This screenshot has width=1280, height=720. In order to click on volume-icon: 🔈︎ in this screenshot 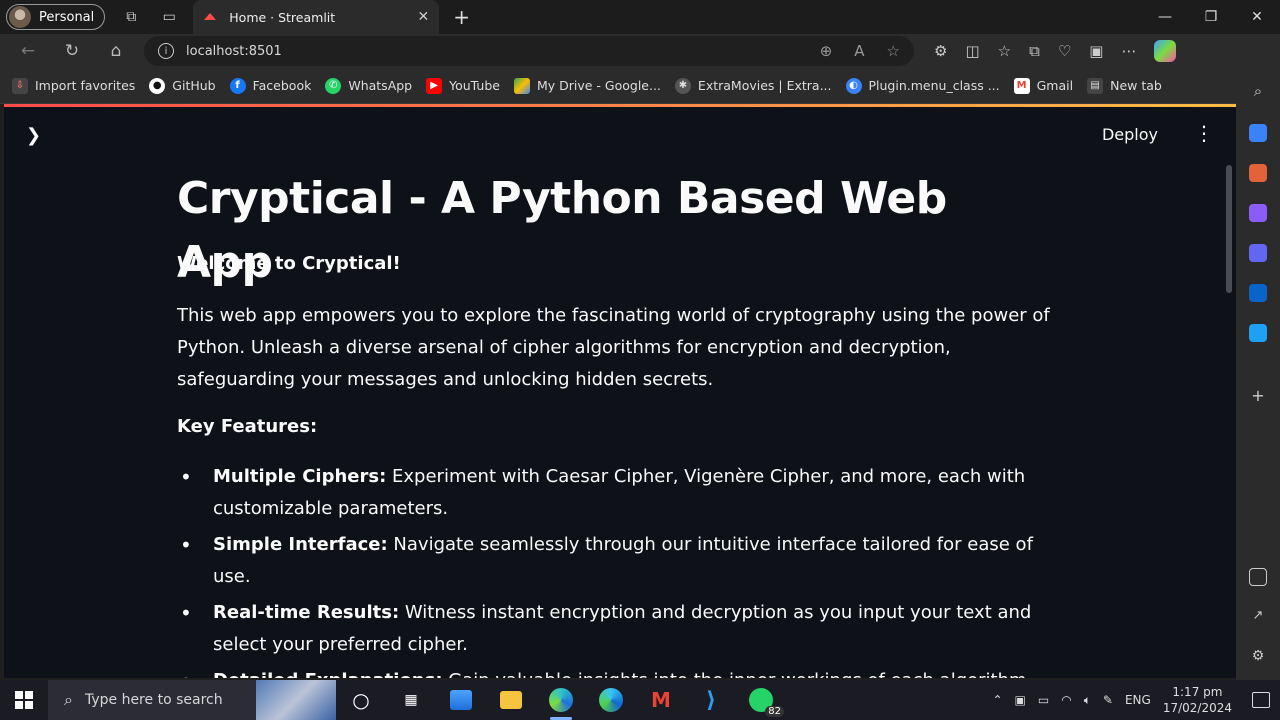, I will do `click(1087, 700)`.